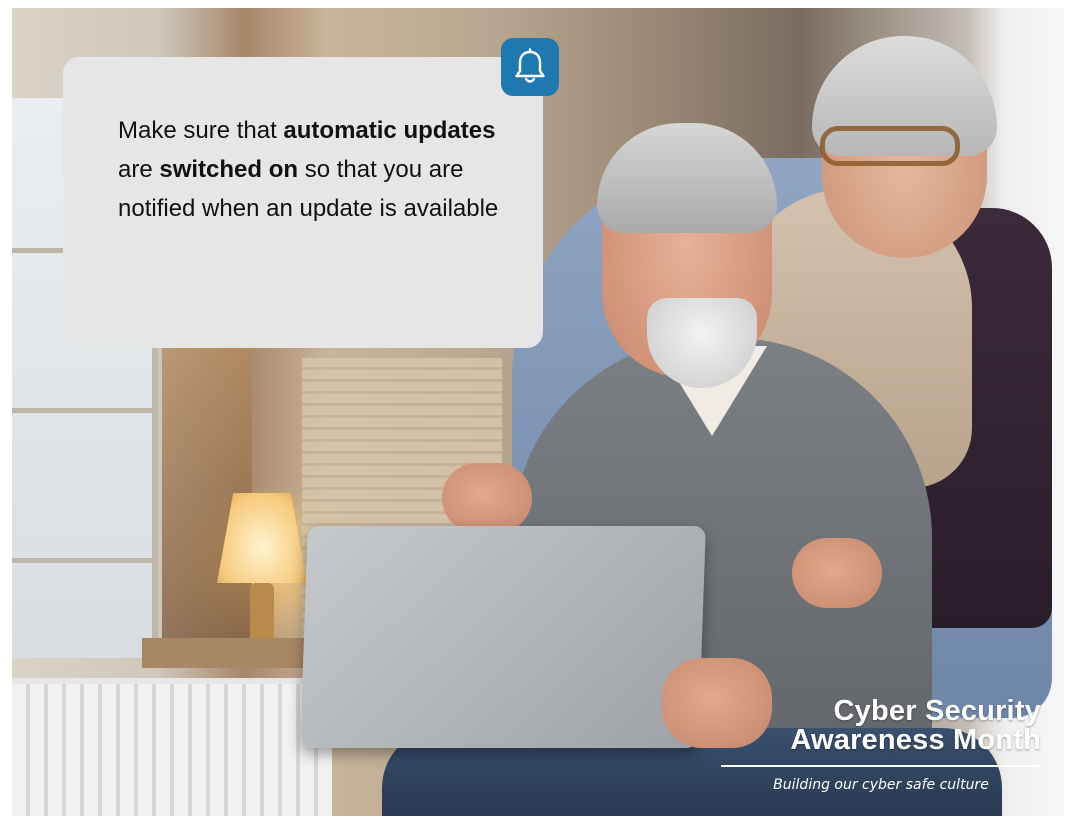  I want to click on woman-hand-left, so click(487, 498).